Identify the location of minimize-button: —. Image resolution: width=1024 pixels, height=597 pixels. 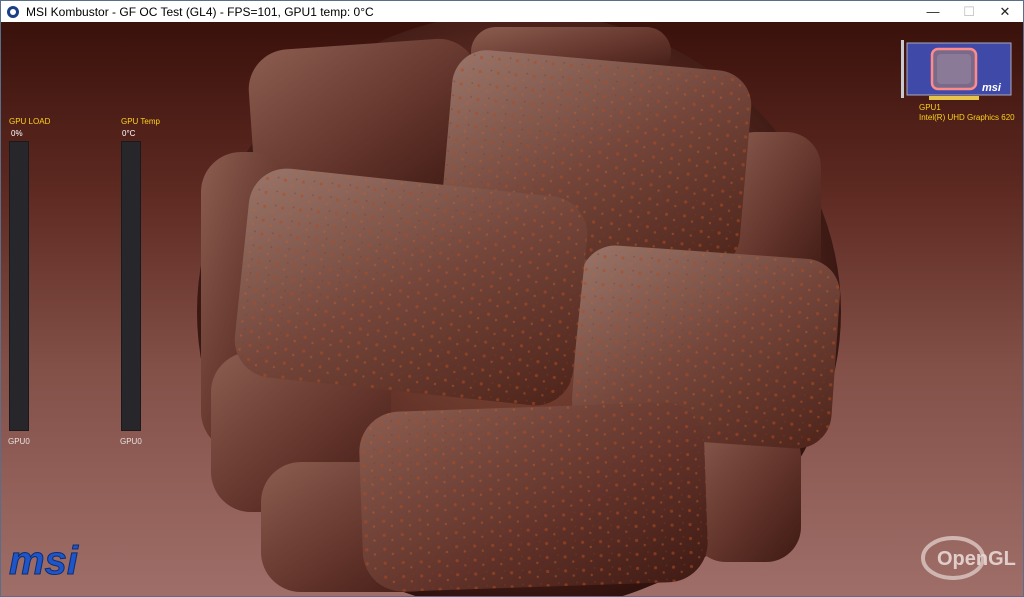
(933, 11).